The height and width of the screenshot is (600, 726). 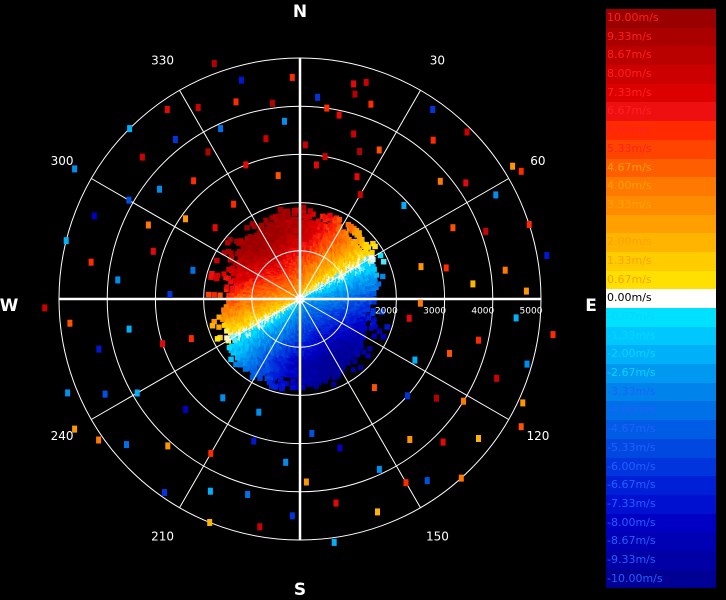 I want to click on legend-row: 2.67m/s, so click(x=661, y=224).